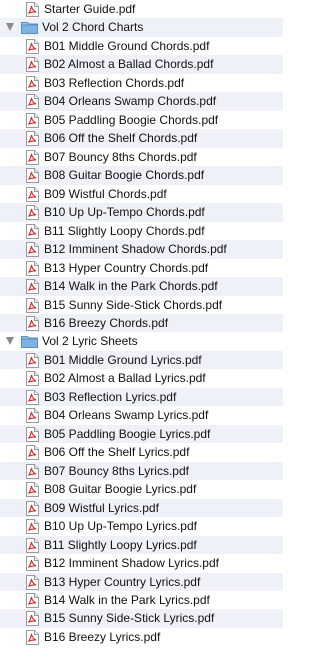 This screenshot has width=320, height=665. I want to click on file-row: B16 Breezy Chords.pdf, so click(141, 323).